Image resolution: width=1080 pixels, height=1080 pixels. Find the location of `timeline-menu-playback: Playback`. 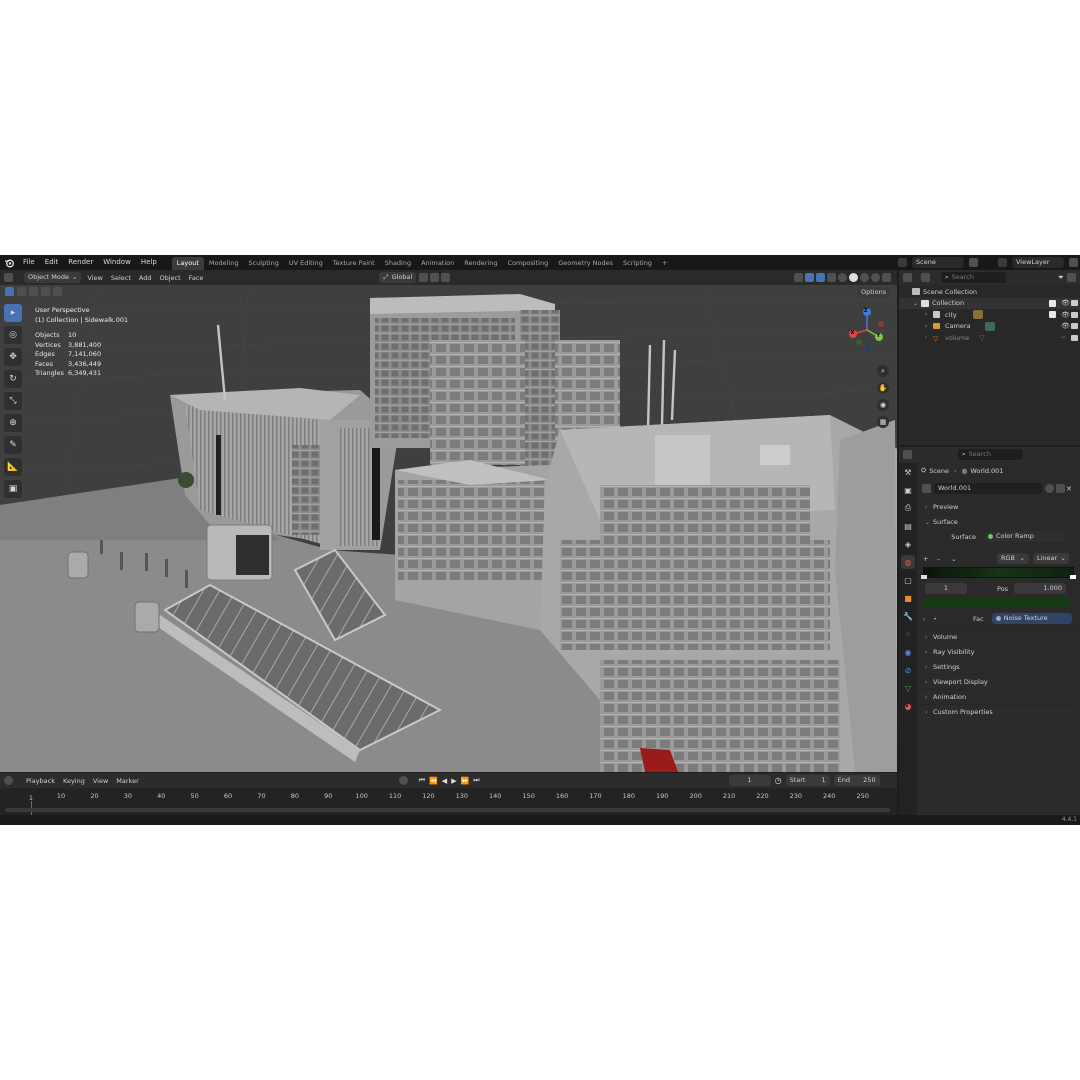

timeline-menu-playback: Playback is located at coordinates (40, 781).